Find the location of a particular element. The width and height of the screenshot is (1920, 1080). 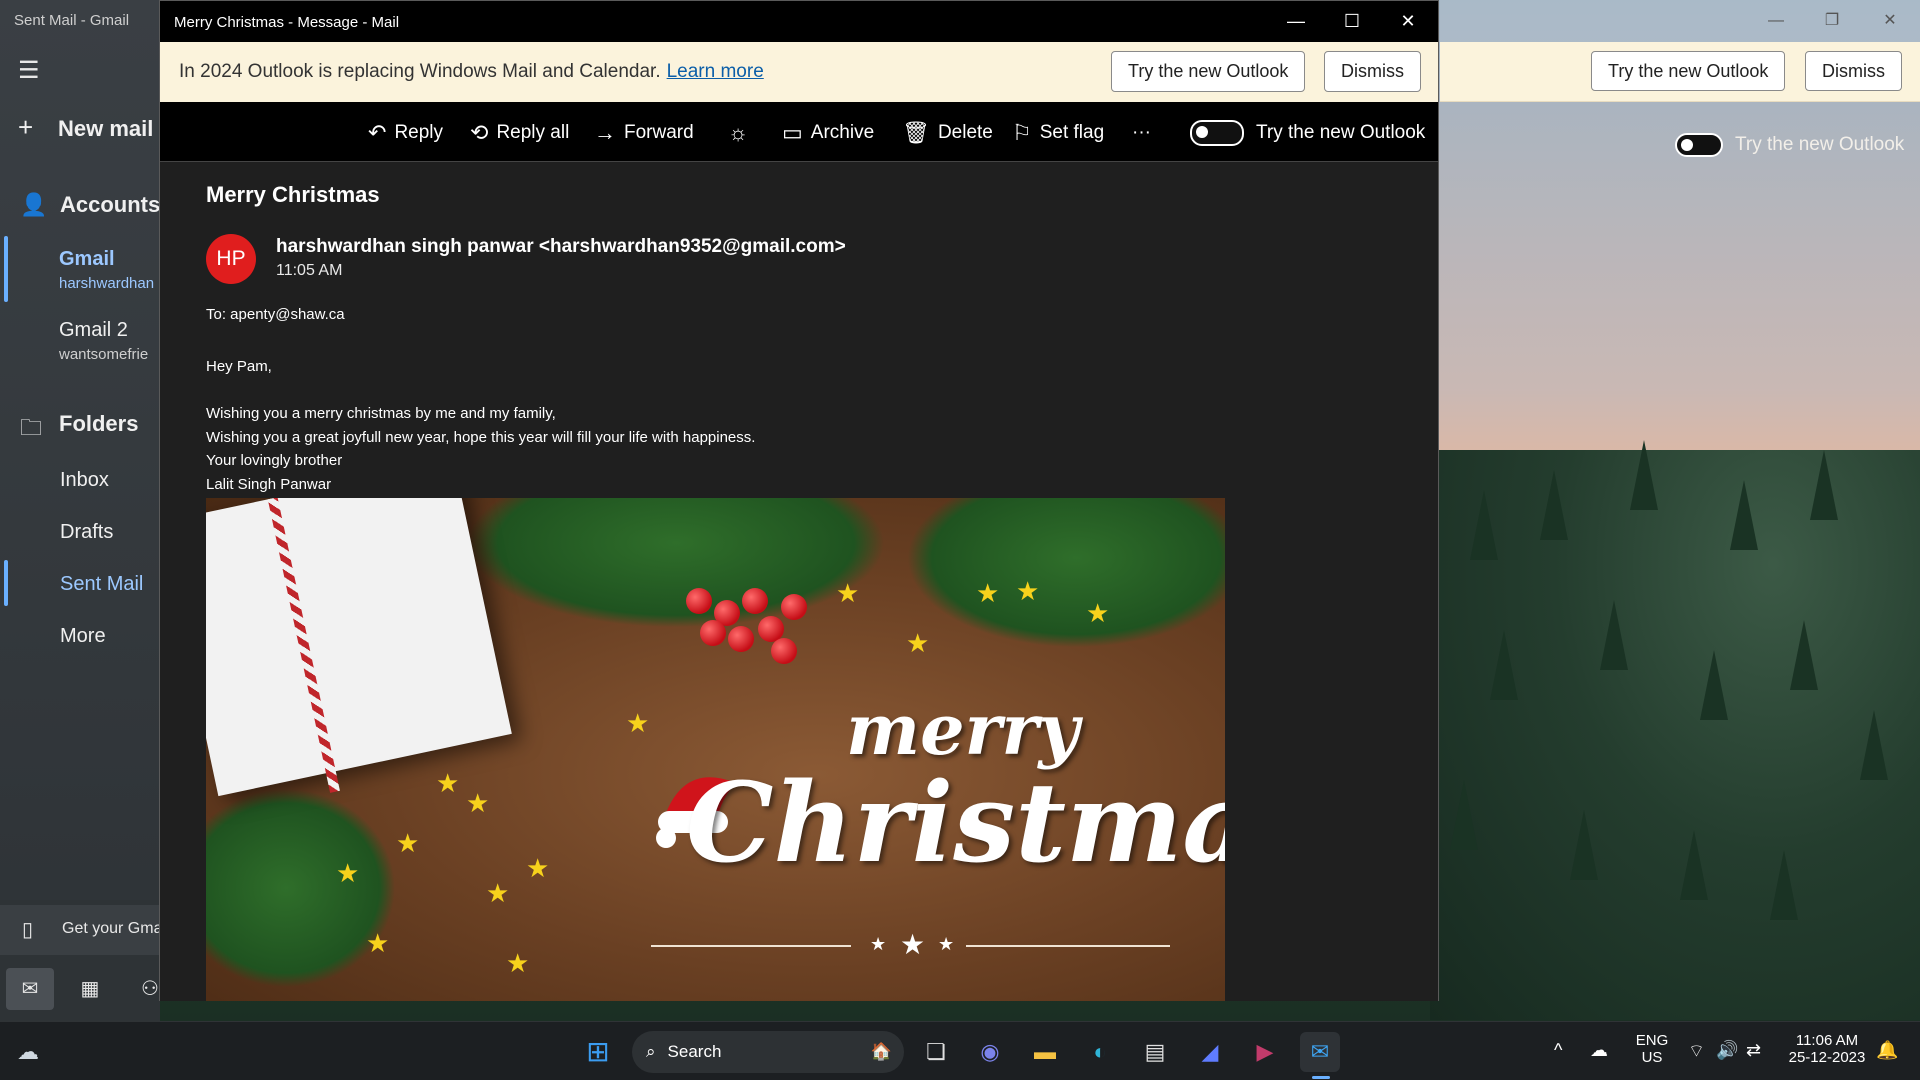

message-titlebar: Merry Christmas - Message - Mail — ☐ ✕ is located at coordinates (799, 21).